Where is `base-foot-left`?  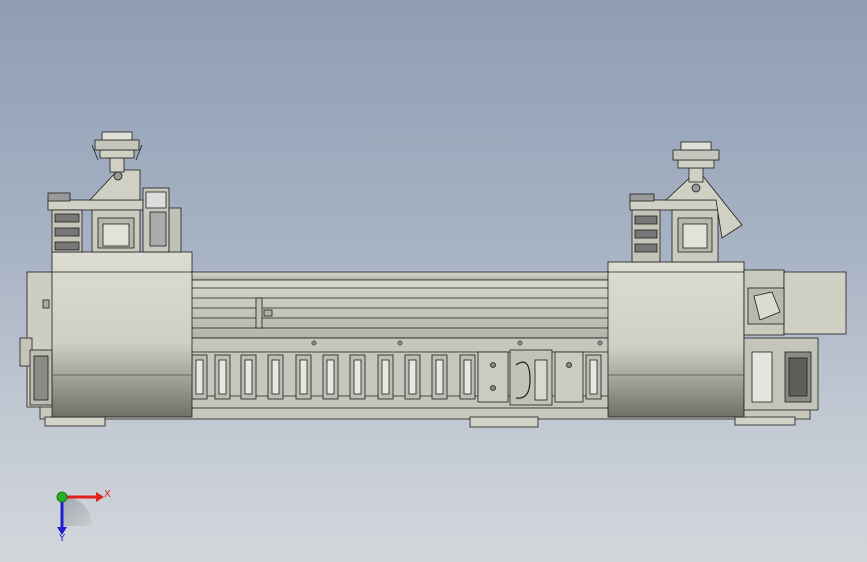 base-foot-left is located at coordinates (75, 421).